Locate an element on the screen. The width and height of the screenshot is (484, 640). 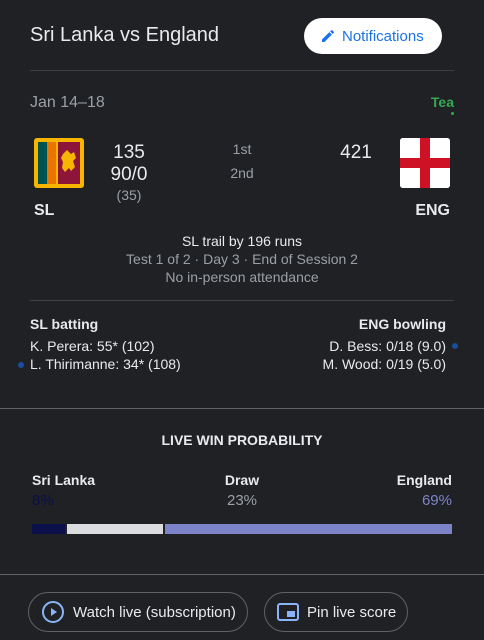
win-prob-bar-away is located at coordinates (308, 529).